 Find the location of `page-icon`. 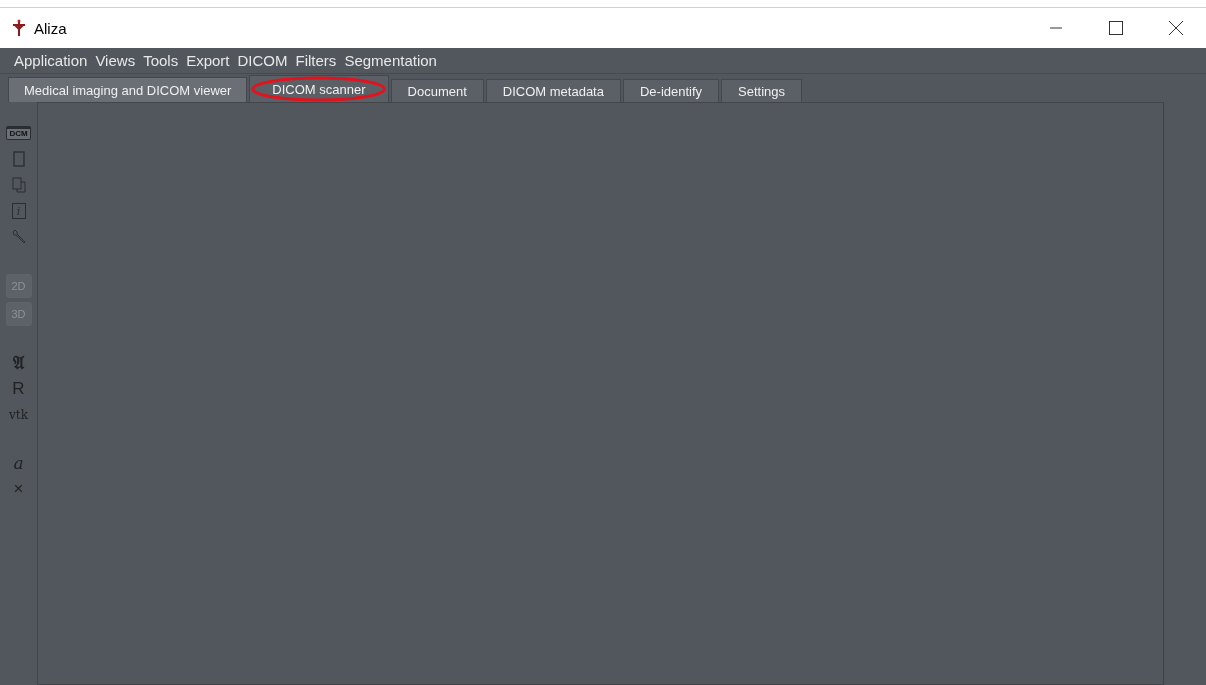

page-icon is located at coordinates (18, 159).